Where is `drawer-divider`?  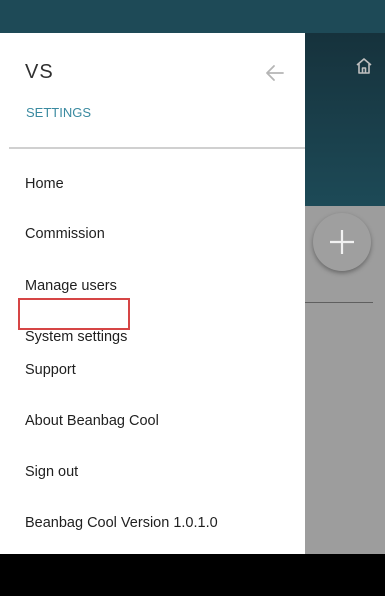 drawer-divider is located at coordinates (157, 148).